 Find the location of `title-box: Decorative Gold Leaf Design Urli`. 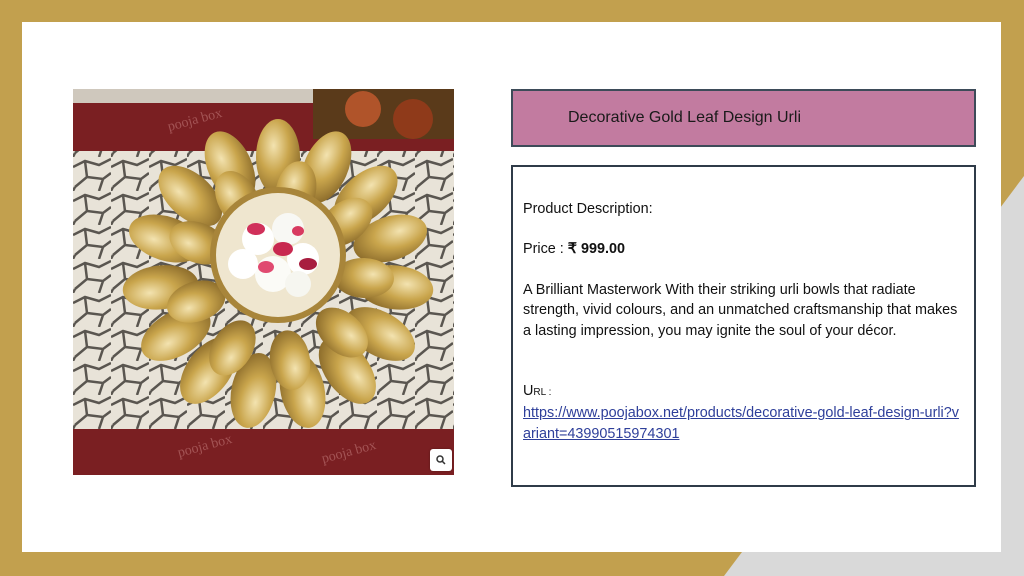

title-box: Decorative Gold Leaf Design Urli is located at coordinates (743, 118).